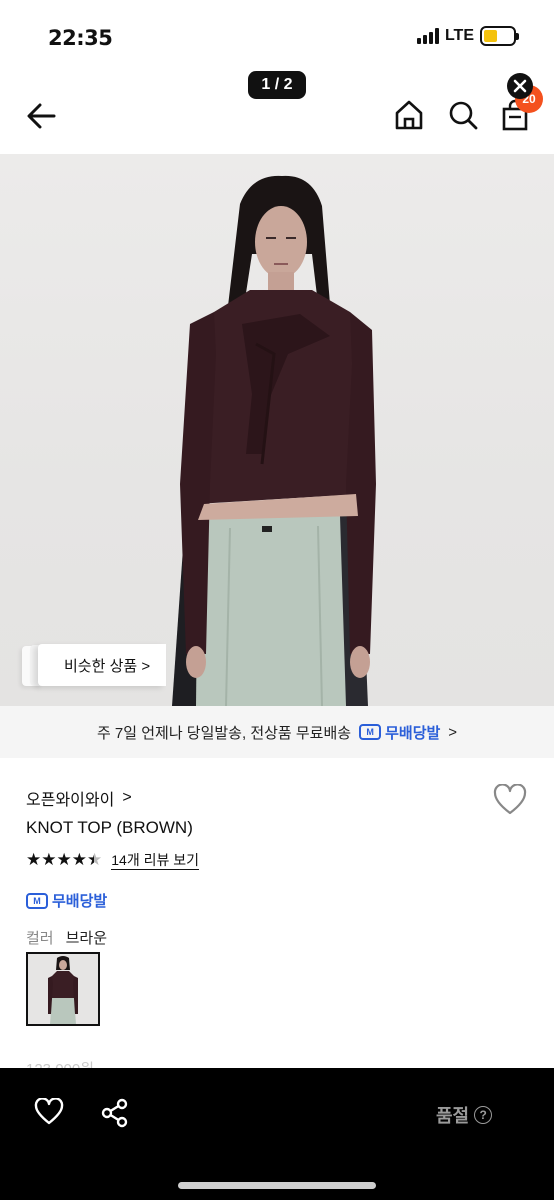  Describe the element at coordinates (459, 35) in the screenshot. I see `network-label: LTE` at that location.